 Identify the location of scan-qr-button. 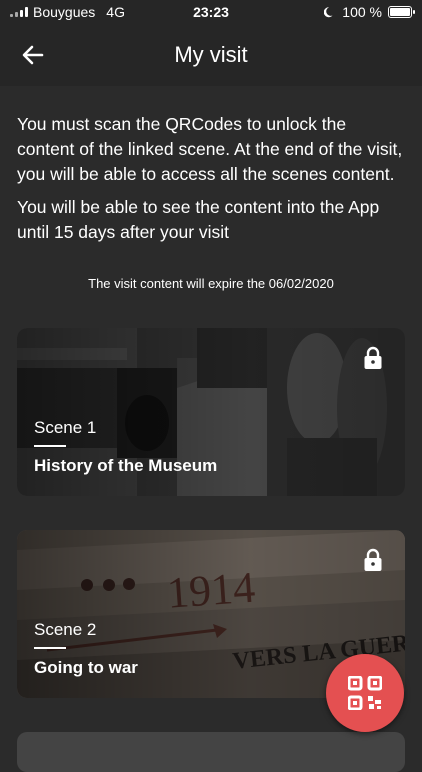
(365, 693).